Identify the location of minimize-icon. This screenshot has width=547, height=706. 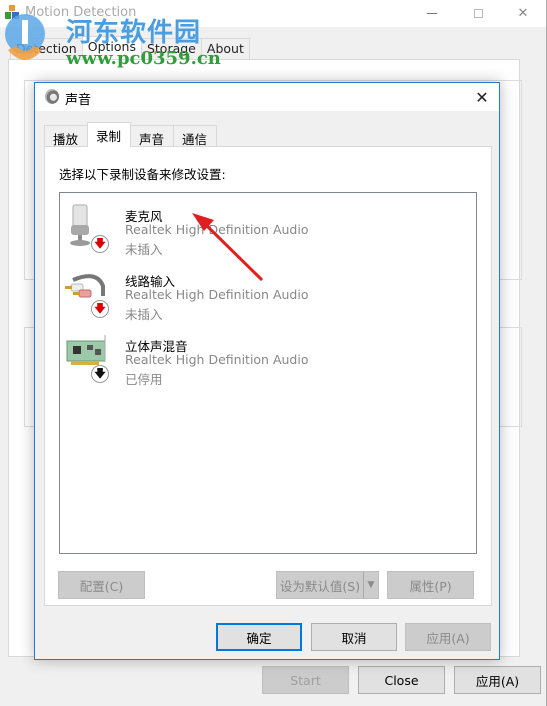
(432, 13).